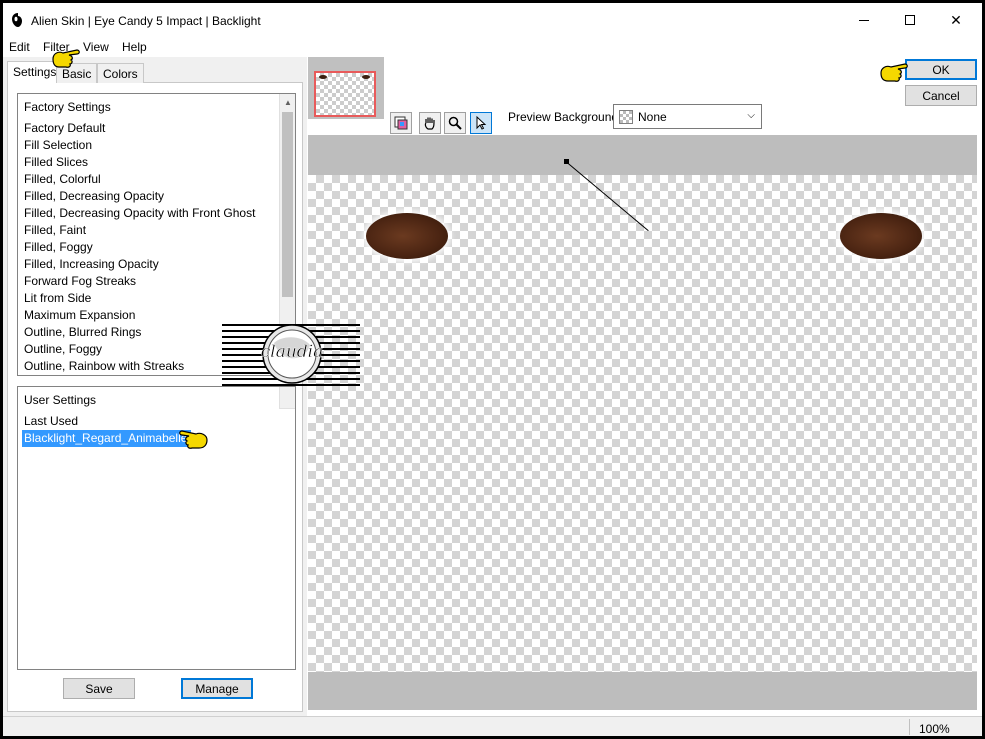 This screenshot has width=985, height=739. I want to click on hand-icon, so click(429, 123).